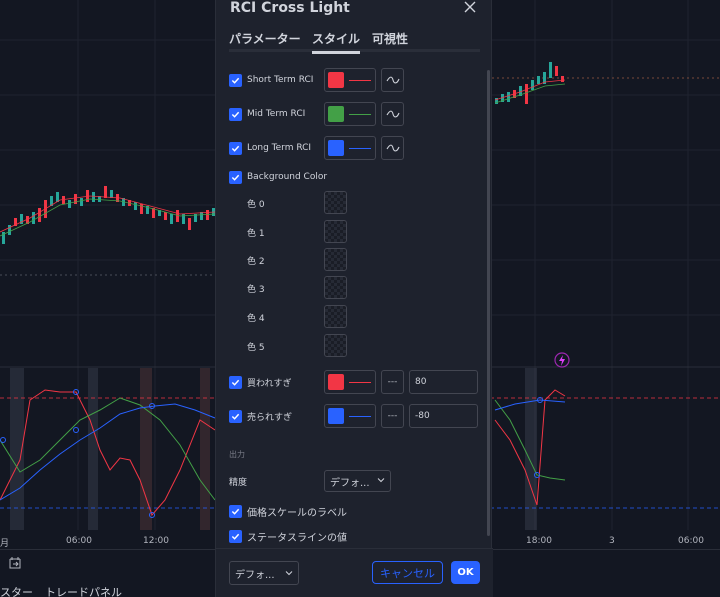 The image size is (720, 597). I want to click on plot-row-short: Short Term RCI, so click(271, 80).